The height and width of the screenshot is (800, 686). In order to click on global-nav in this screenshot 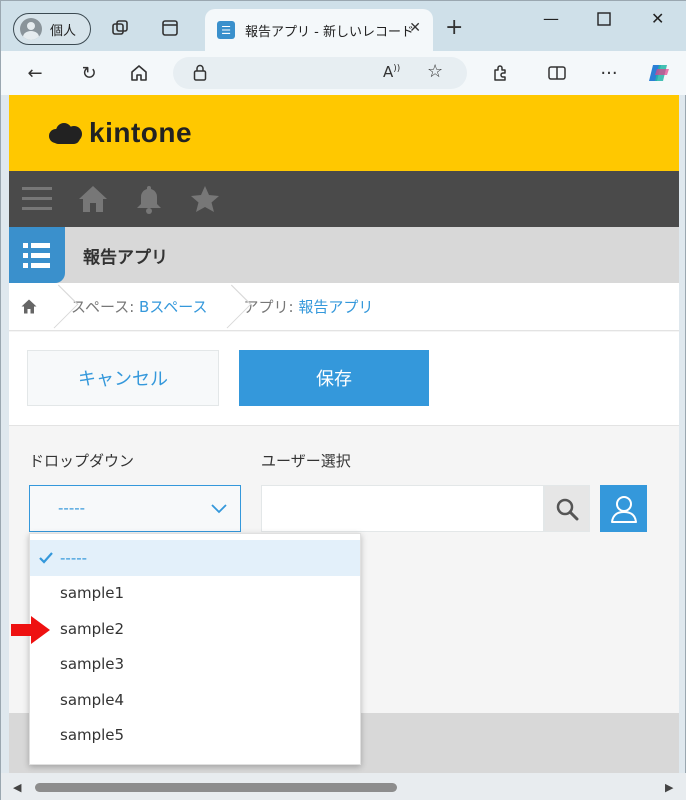, I will do `click(344, 199)`.